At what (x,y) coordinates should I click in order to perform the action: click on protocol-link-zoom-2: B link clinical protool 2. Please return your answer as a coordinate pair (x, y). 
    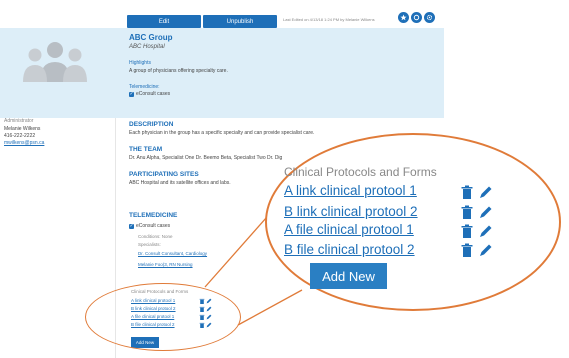
    Looking at the image, I should click on (351, 211).